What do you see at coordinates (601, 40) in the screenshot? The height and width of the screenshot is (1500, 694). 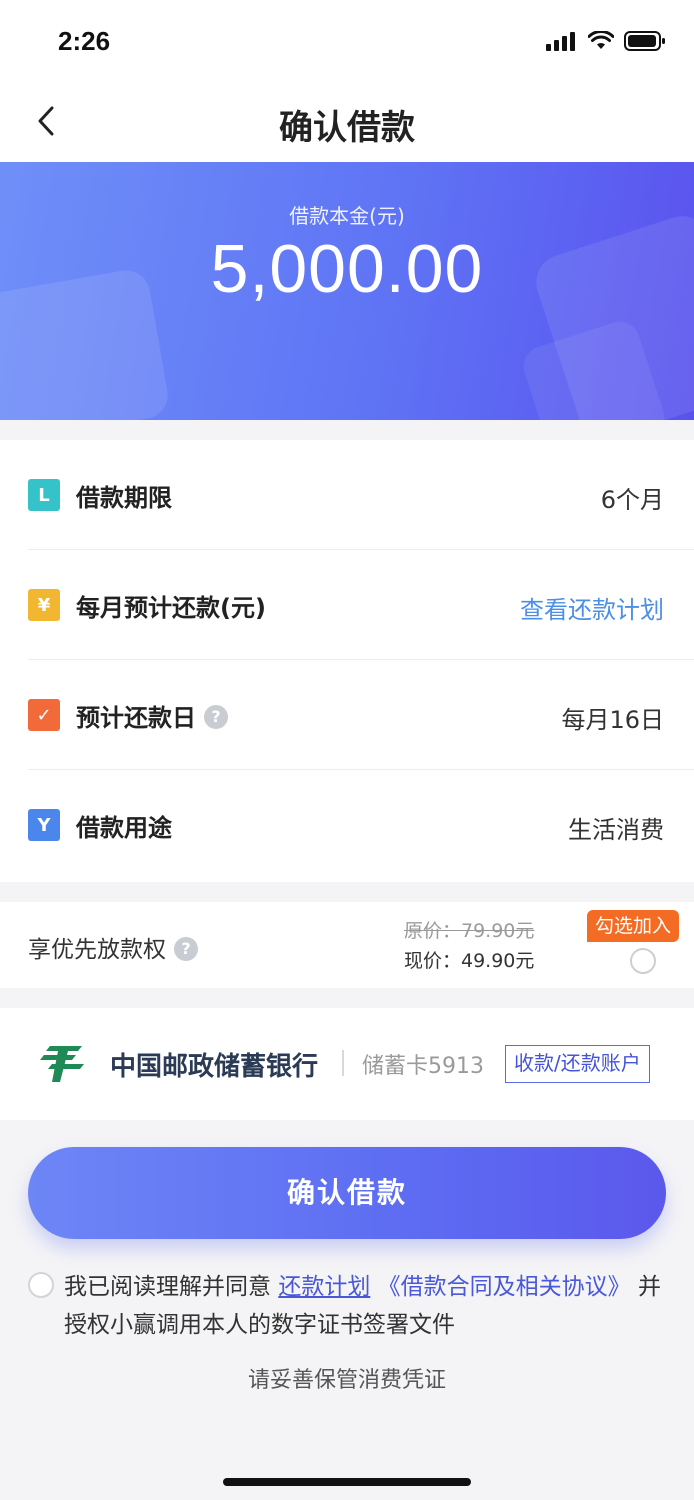 I see `wifi-icon` at bounding box center [601, 40].